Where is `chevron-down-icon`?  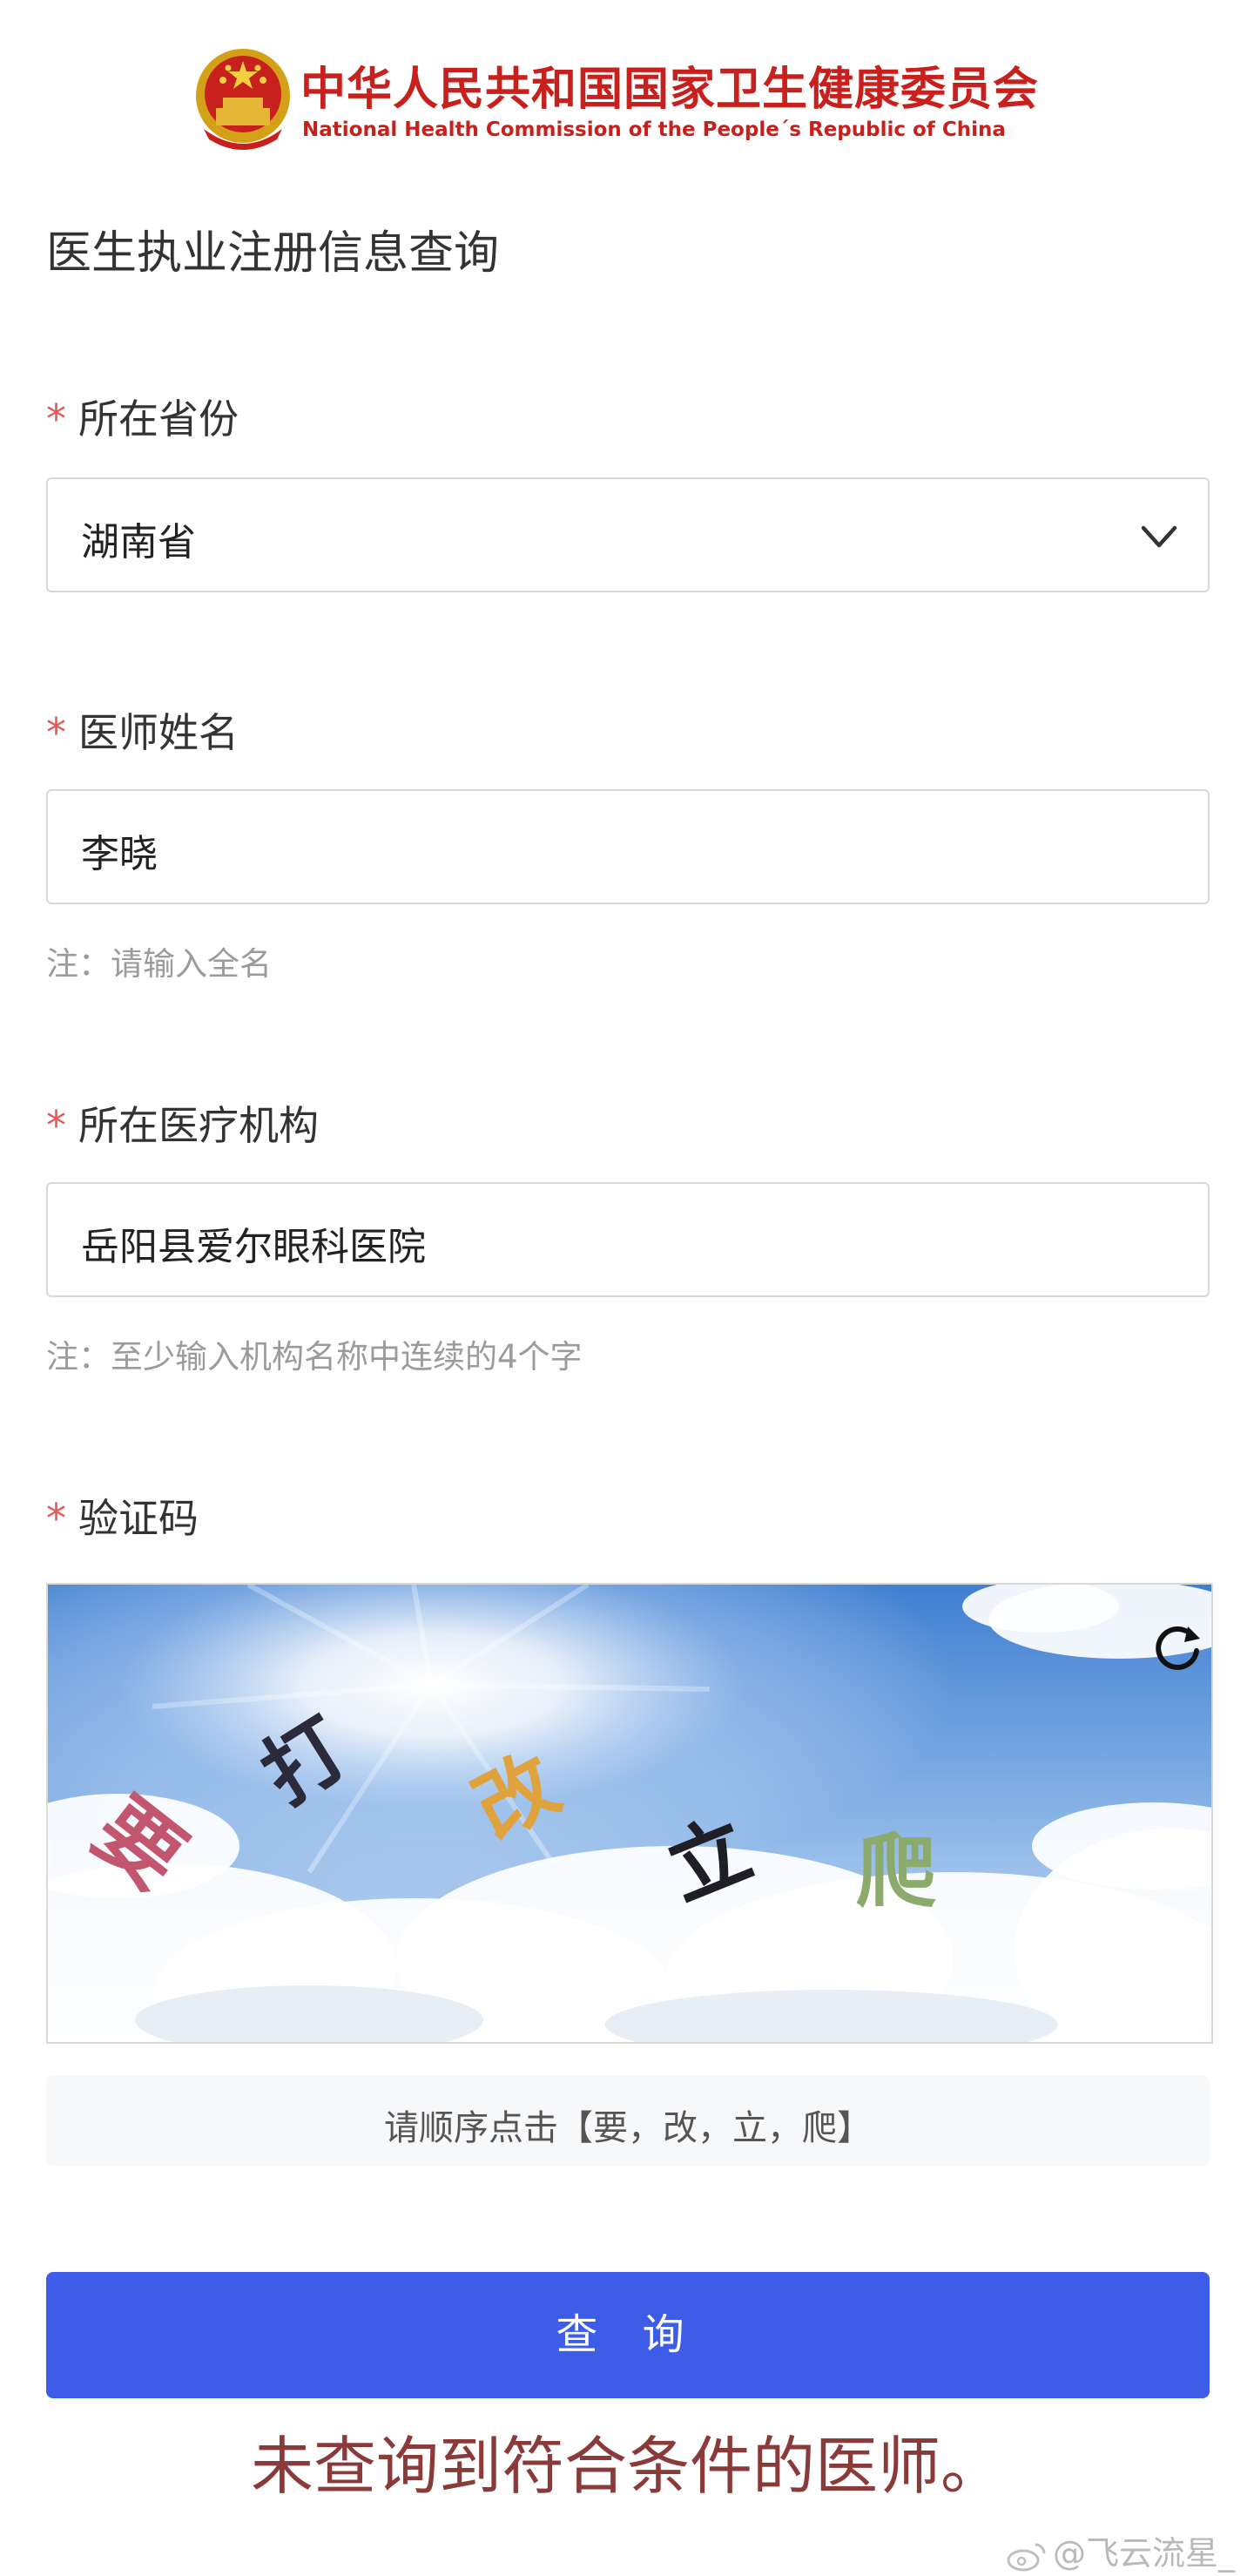 chevron-down-icon is located at coordinates (1159, 536).